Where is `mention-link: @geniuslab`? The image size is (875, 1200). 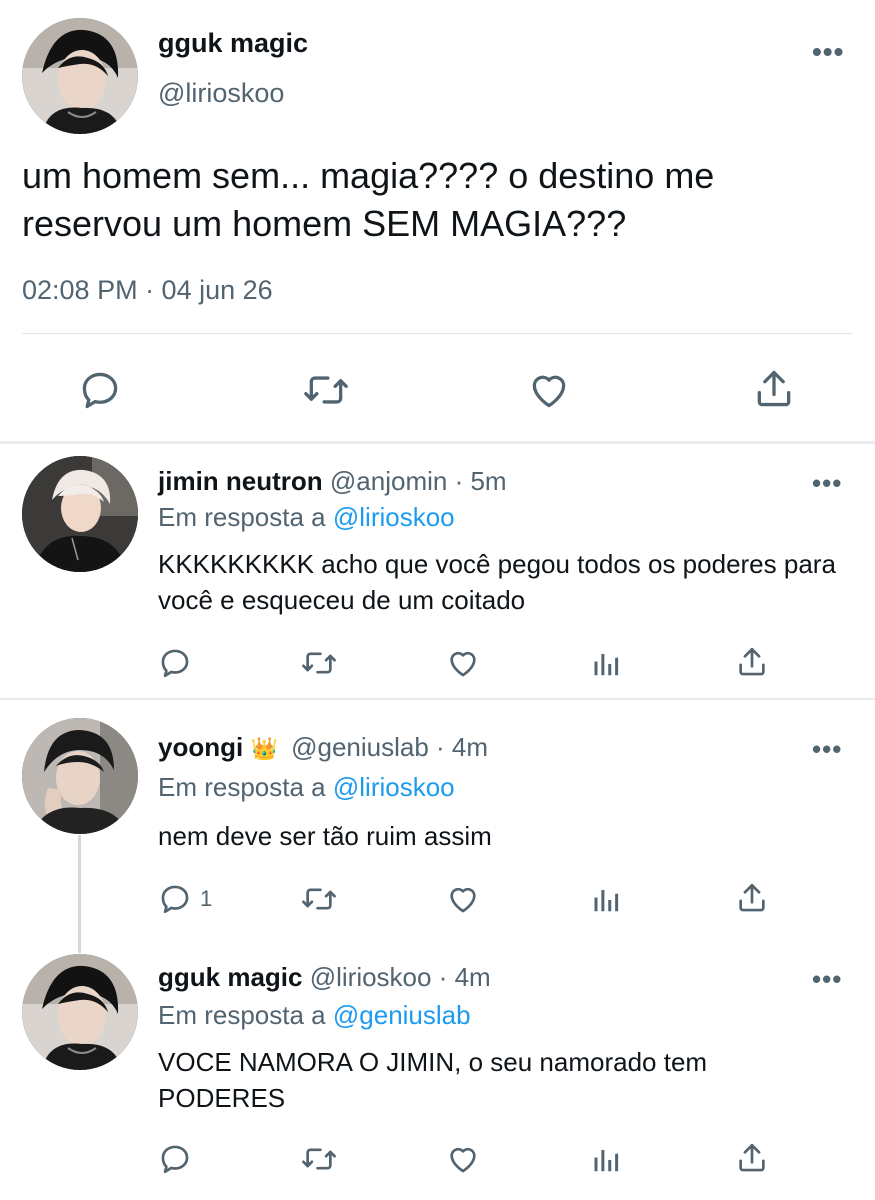
mention-link: @geniuslab is located at coordinates (402, 1015).